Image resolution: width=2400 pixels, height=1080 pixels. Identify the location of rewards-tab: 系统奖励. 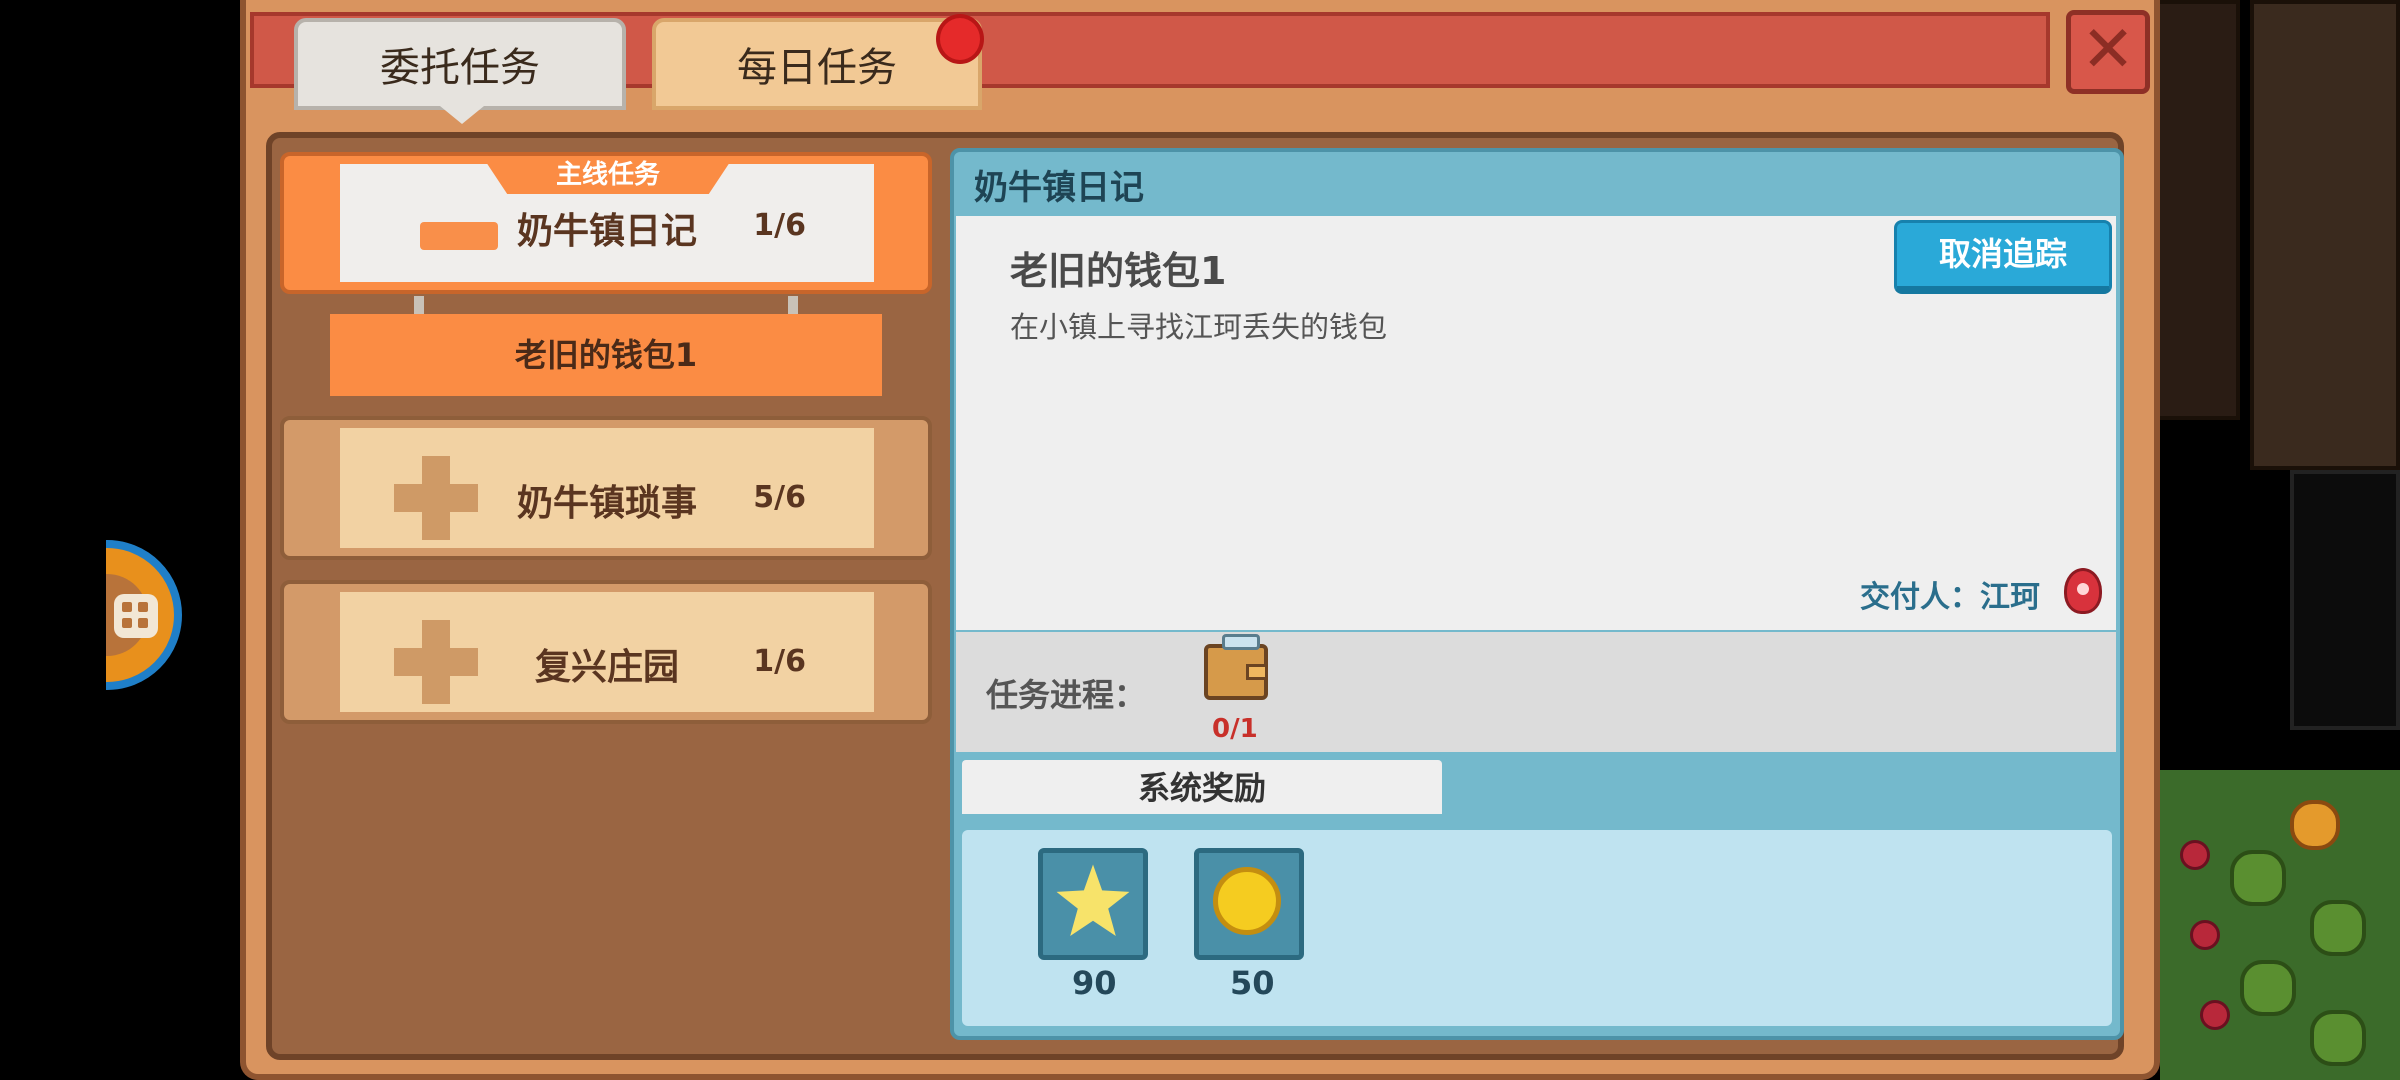
(1202, 784).